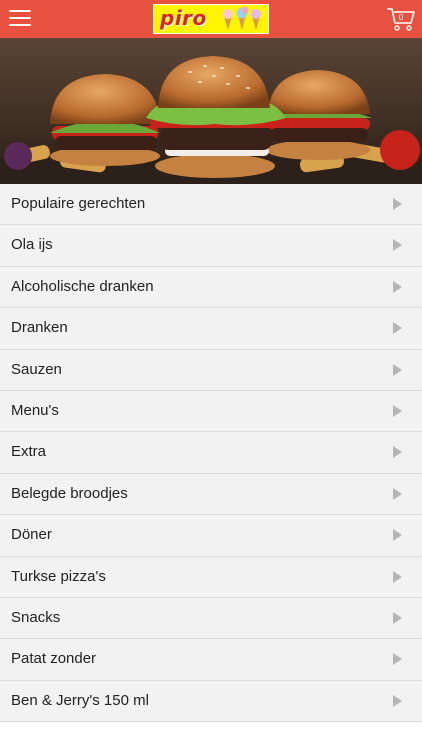  What do you see at coordinates (36, 617) in the screenshot?
I see `category-label: Snacks` at bounding box center [36, 617].